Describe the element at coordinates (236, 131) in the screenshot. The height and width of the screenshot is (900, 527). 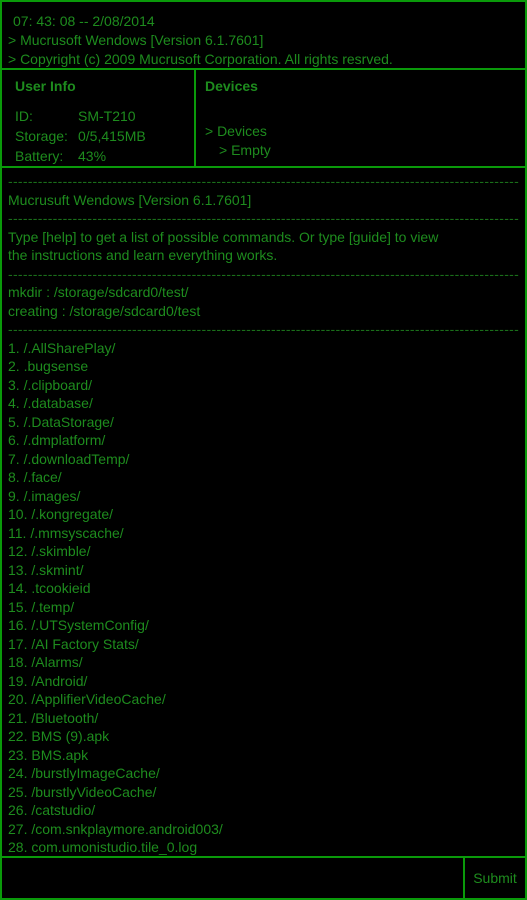
I see `devices-line: > Devices` at that location.